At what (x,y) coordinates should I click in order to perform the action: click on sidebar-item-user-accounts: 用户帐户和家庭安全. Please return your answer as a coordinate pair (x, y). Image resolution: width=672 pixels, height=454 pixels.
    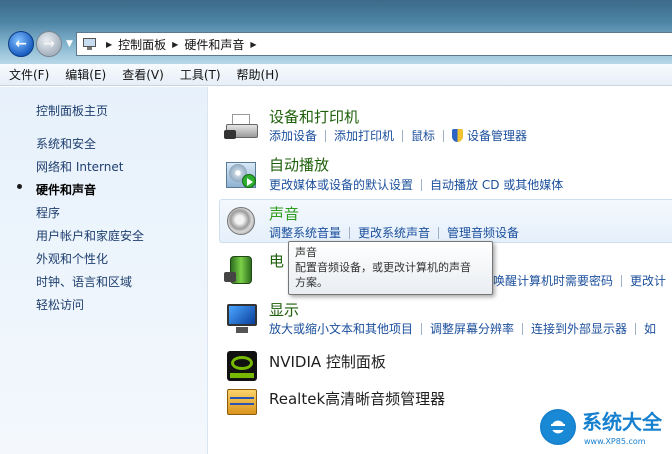
    Looking at the image, I should click on (90, 235).